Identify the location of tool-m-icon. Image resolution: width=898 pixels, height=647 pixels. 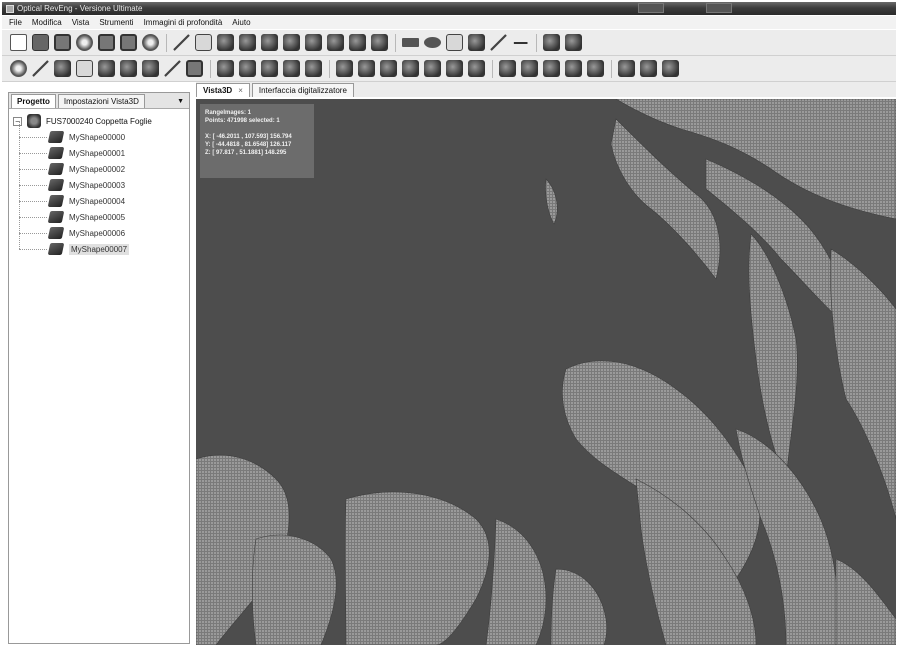
(626, 68).